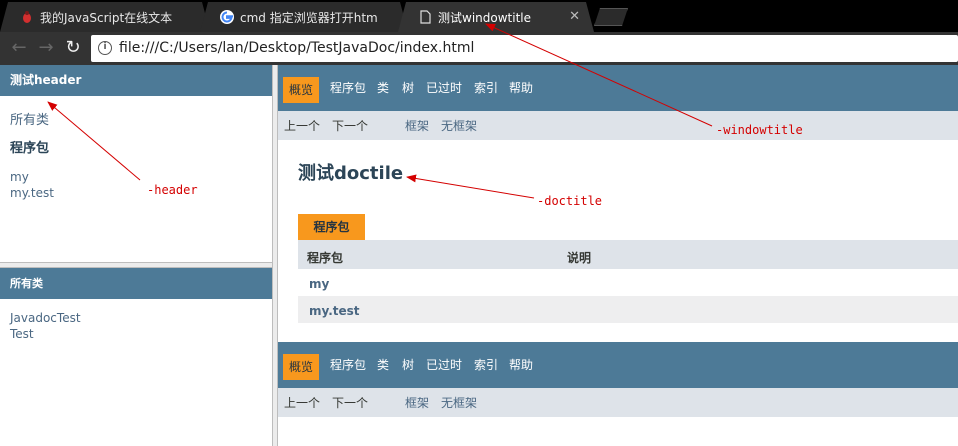 This screenshot has width=958, height=446. I want to click on annotation-windowtitle: -windowtitle, so click(759, 130).